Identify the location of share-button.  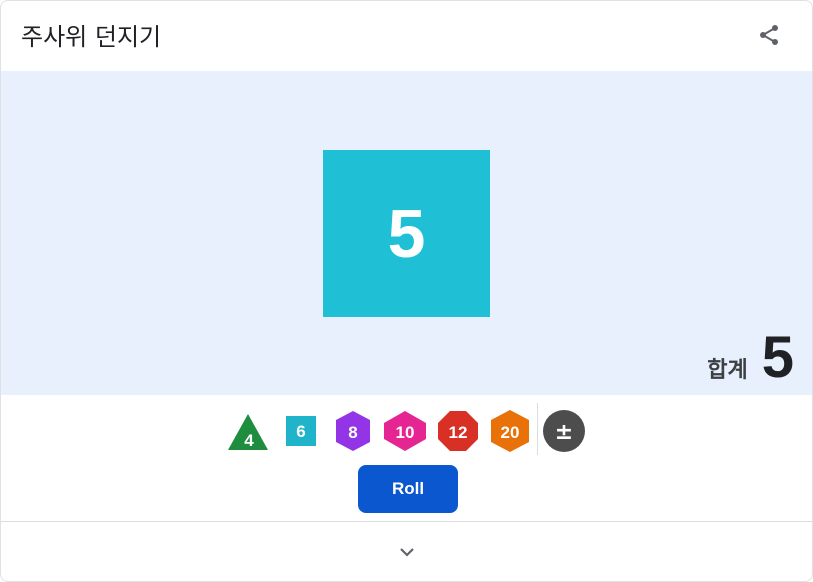
(769, 35).